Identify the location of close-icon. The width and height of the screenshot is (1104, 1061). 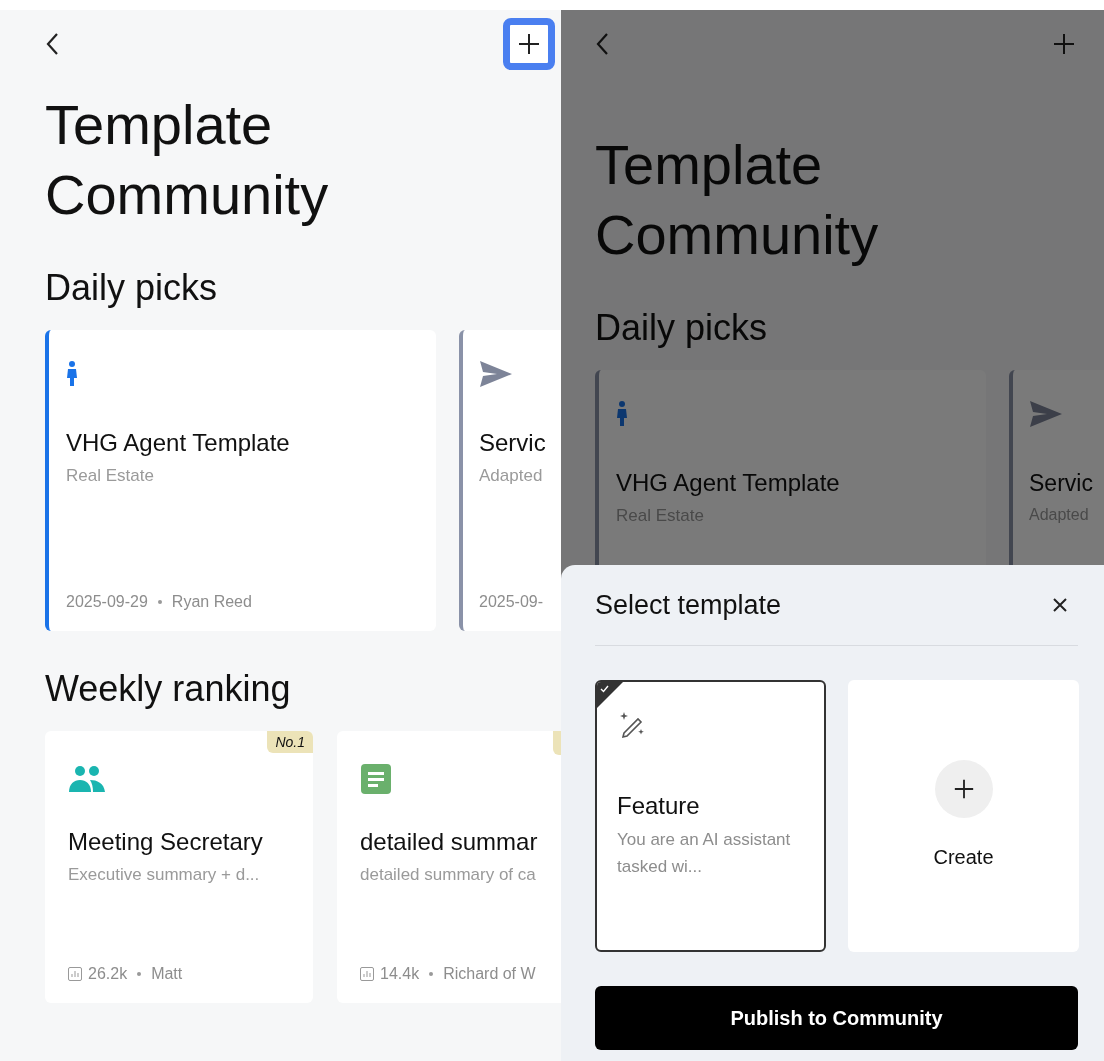
(1060, 605).